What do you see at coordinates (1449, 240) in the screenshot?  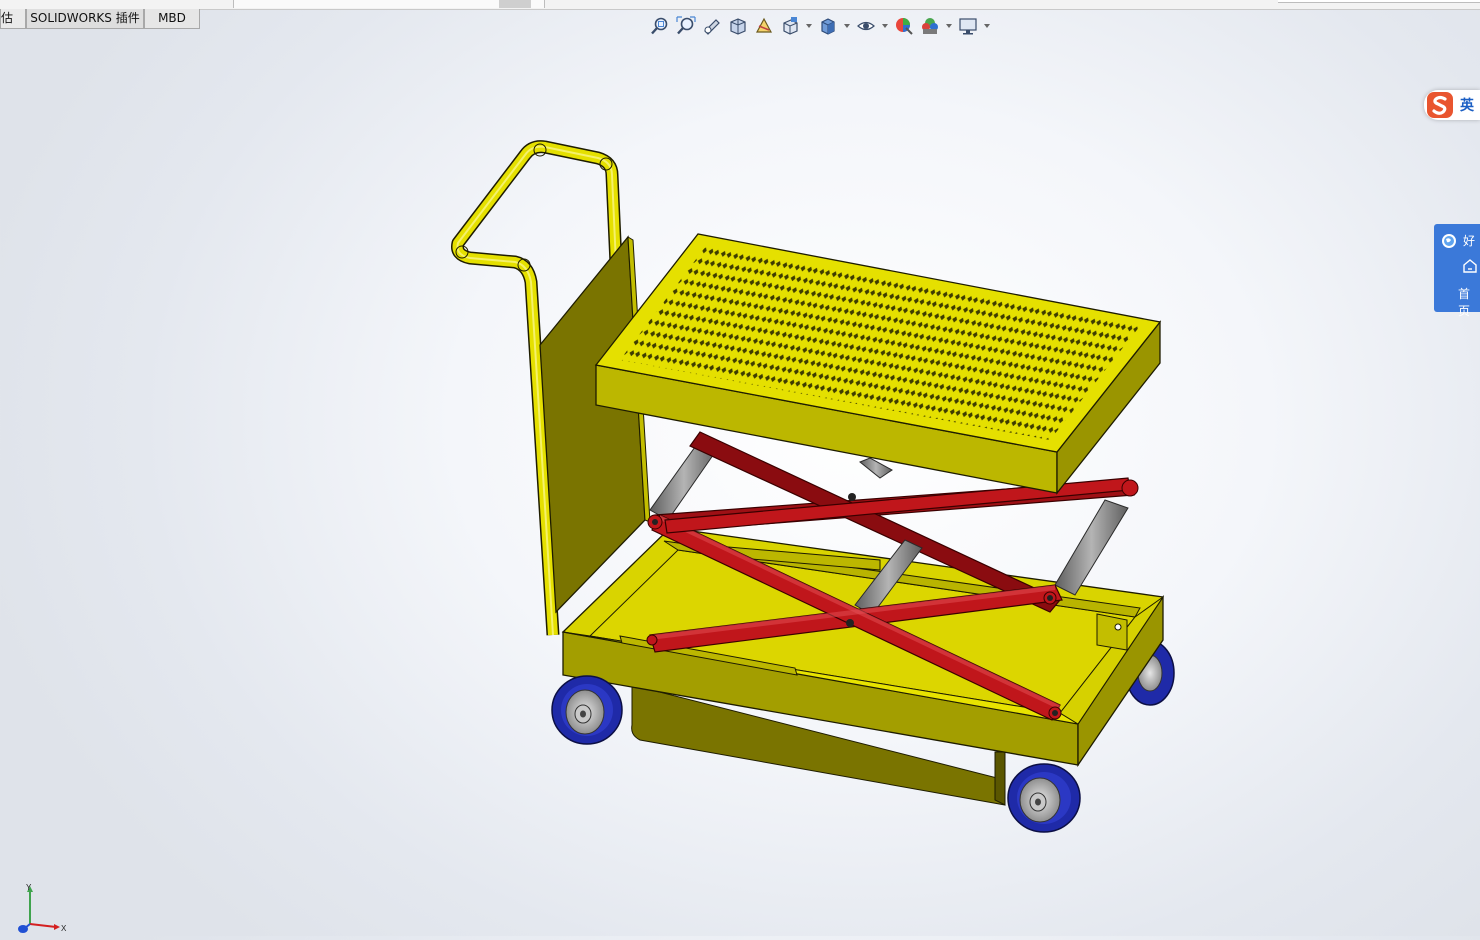 I see `globe-icon` at bounding box center [1449, 240].